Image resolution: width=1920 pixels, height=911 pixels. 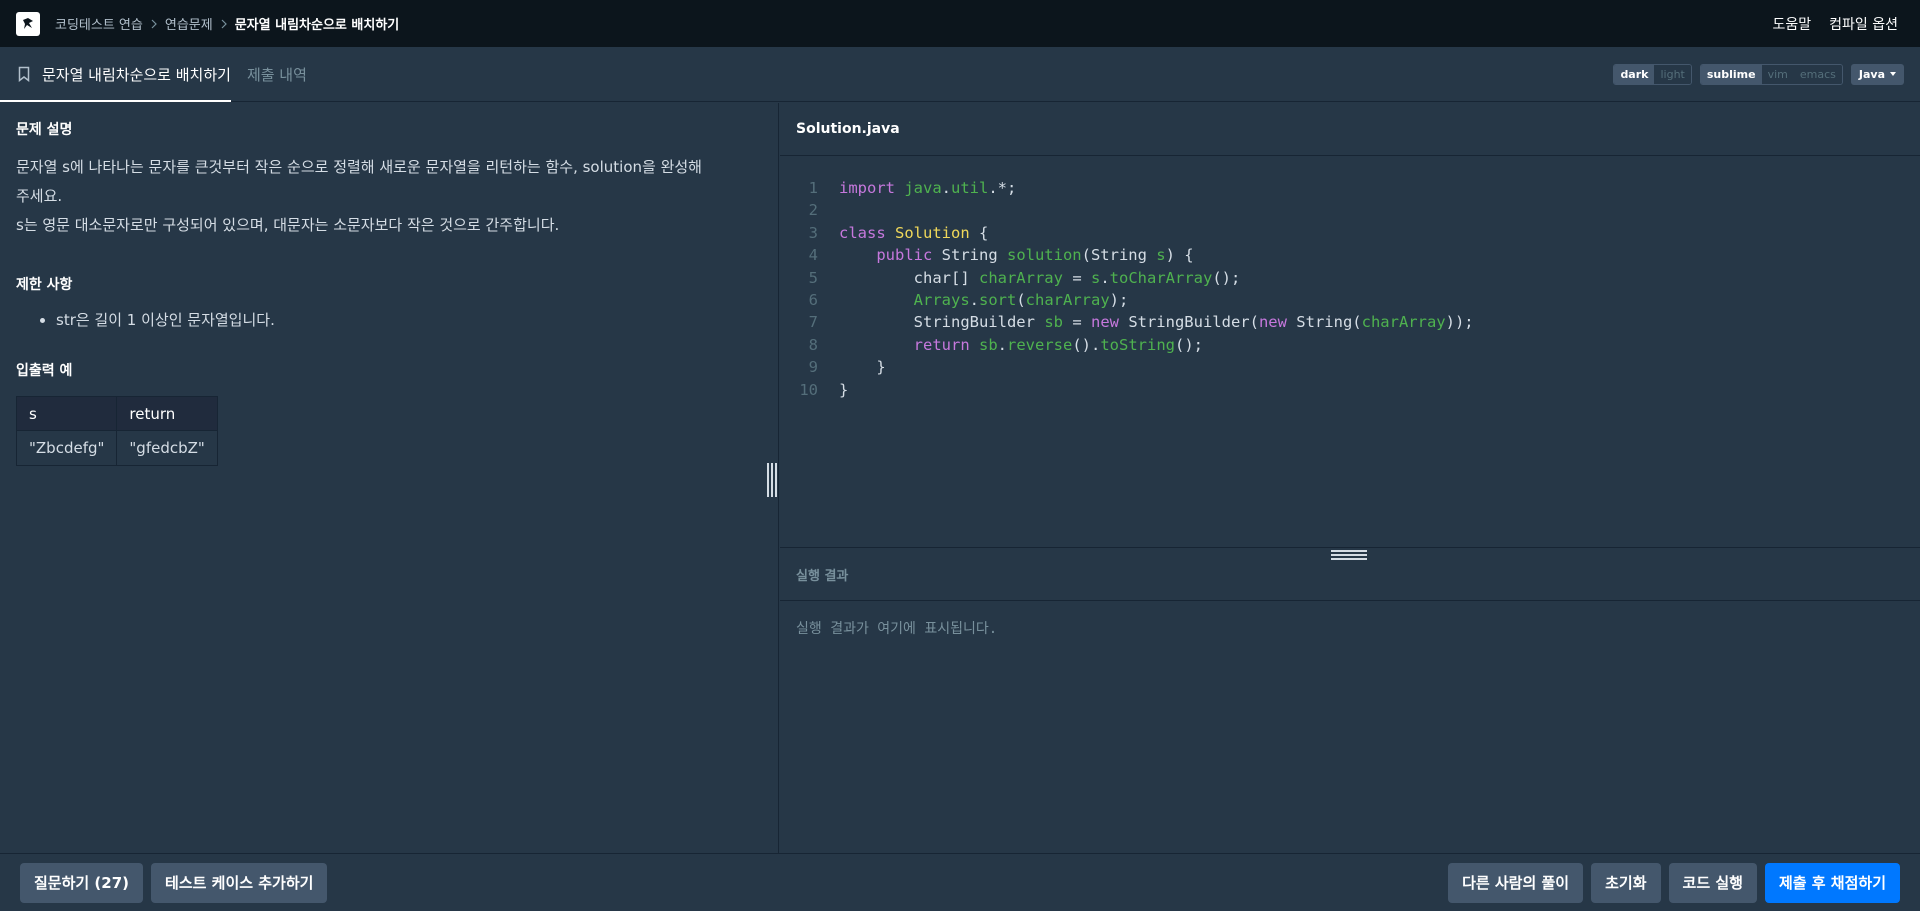 I want to click on table-header-row: s return, so click(x=117, y=413).